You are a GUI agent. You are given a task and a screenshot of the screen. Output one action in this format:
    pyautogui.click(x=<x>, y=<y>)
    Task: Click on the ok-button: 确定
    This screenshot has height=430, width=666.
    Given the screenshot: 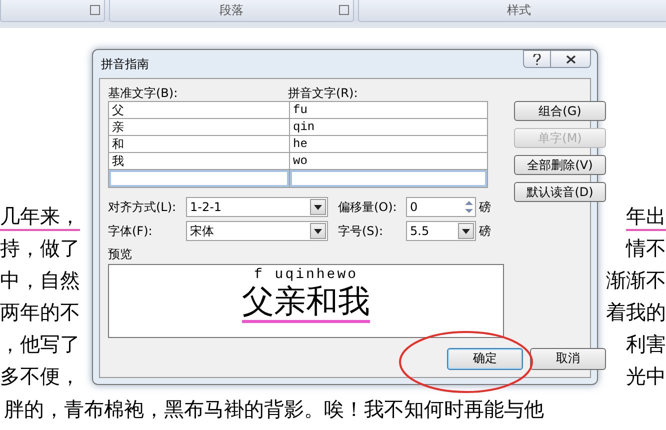 What is the action you would take?
    pyautogui.click(x=485, y=359)
    